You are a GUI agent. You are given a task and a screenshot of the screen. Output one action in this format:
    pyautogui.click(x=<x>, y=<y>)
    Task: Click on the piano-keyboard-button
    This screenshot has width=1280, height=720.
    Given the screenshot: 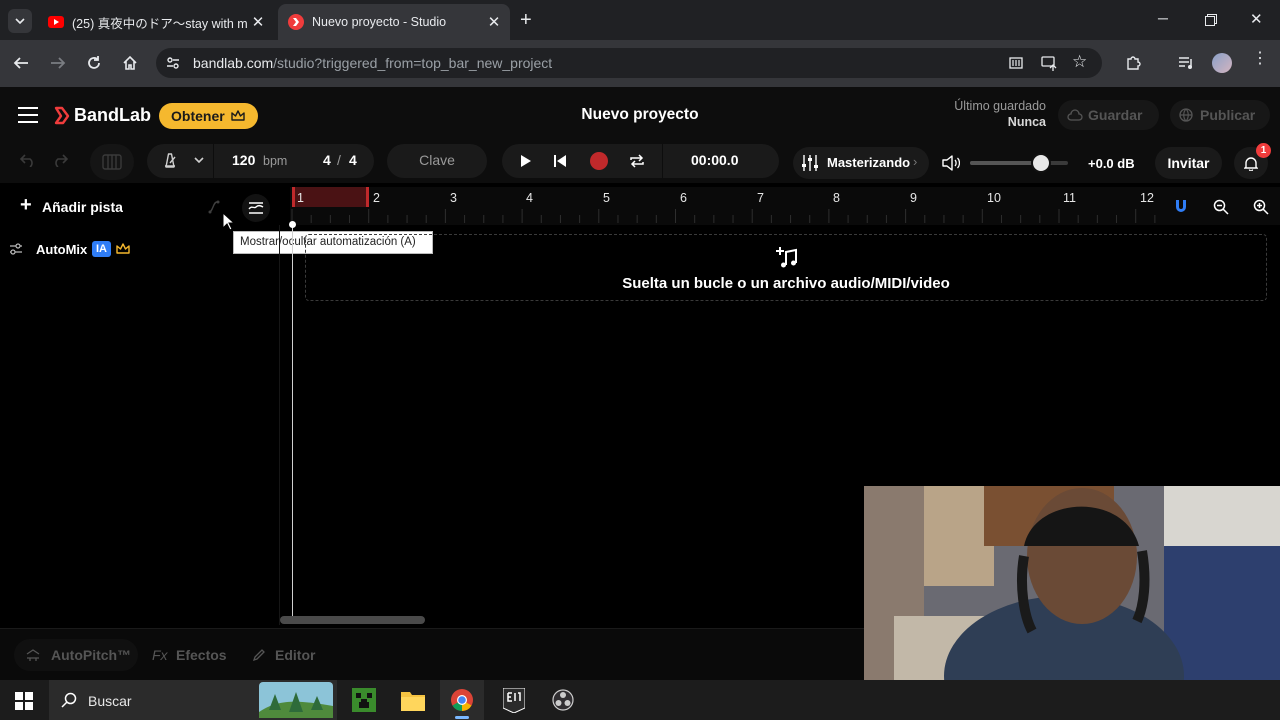 What is the action you would take?
    pyautogui.click(x=112, y=162)
    